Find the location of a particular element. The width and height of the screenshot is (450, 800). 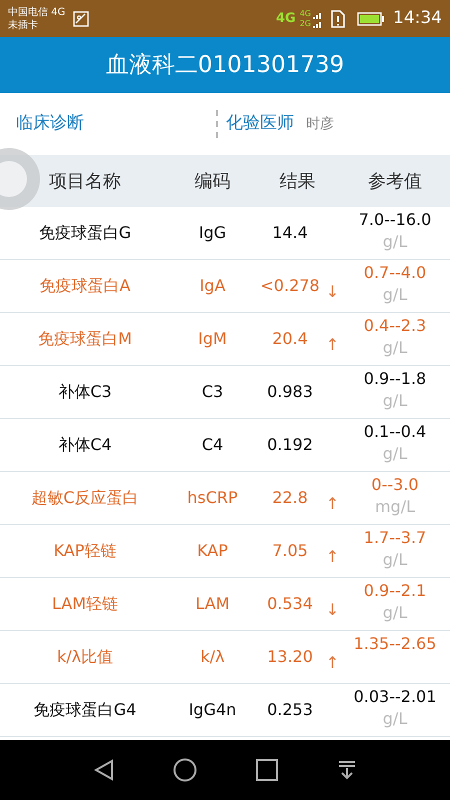

column-header: 结果 is located at coordinates (298, 182).